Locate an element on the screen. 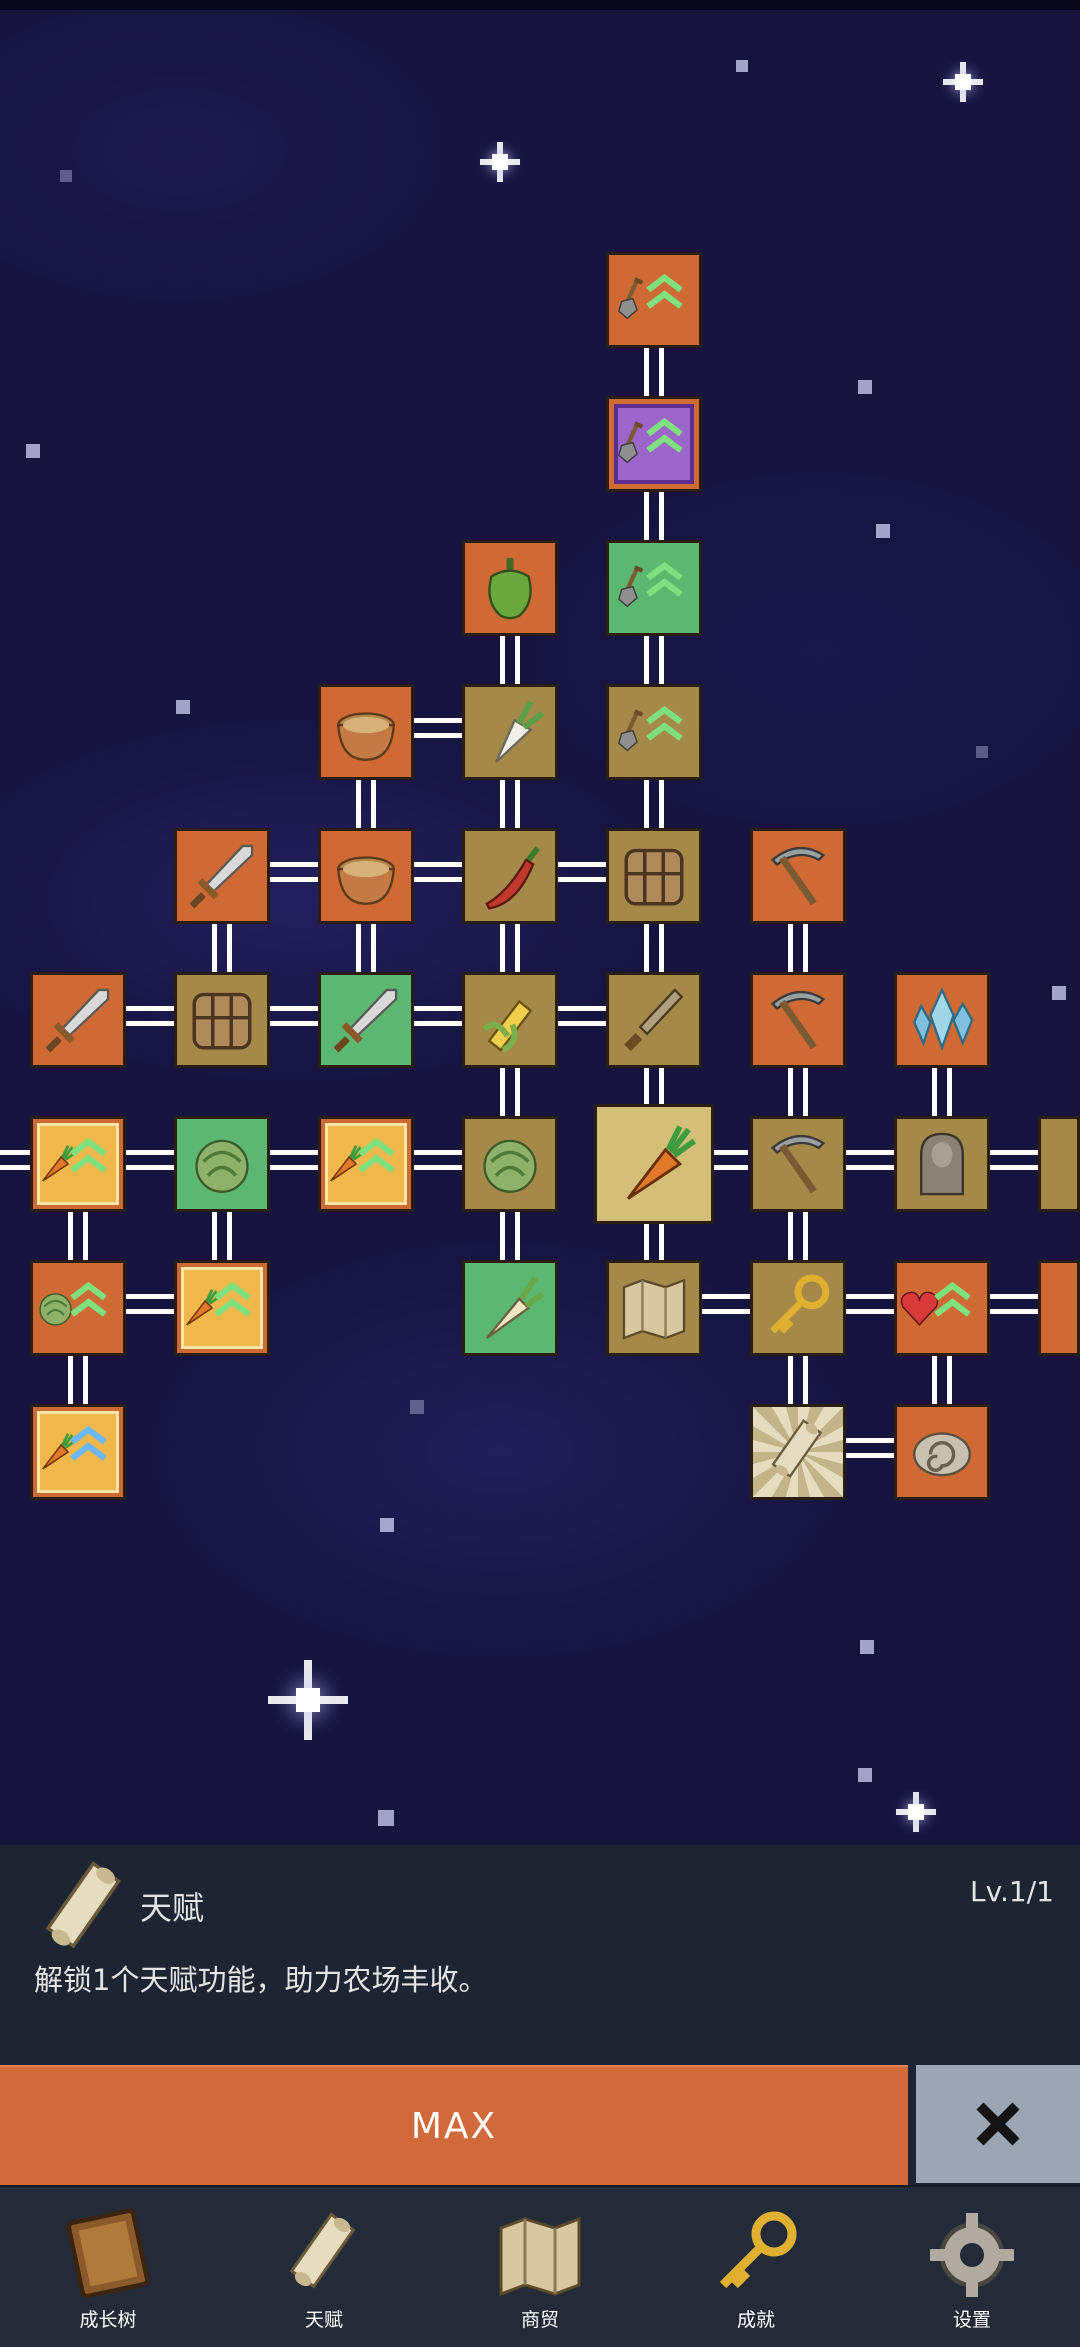 This screenshot has height=2347, width=1080. gear-icon is located at coordinates (972, 2255).